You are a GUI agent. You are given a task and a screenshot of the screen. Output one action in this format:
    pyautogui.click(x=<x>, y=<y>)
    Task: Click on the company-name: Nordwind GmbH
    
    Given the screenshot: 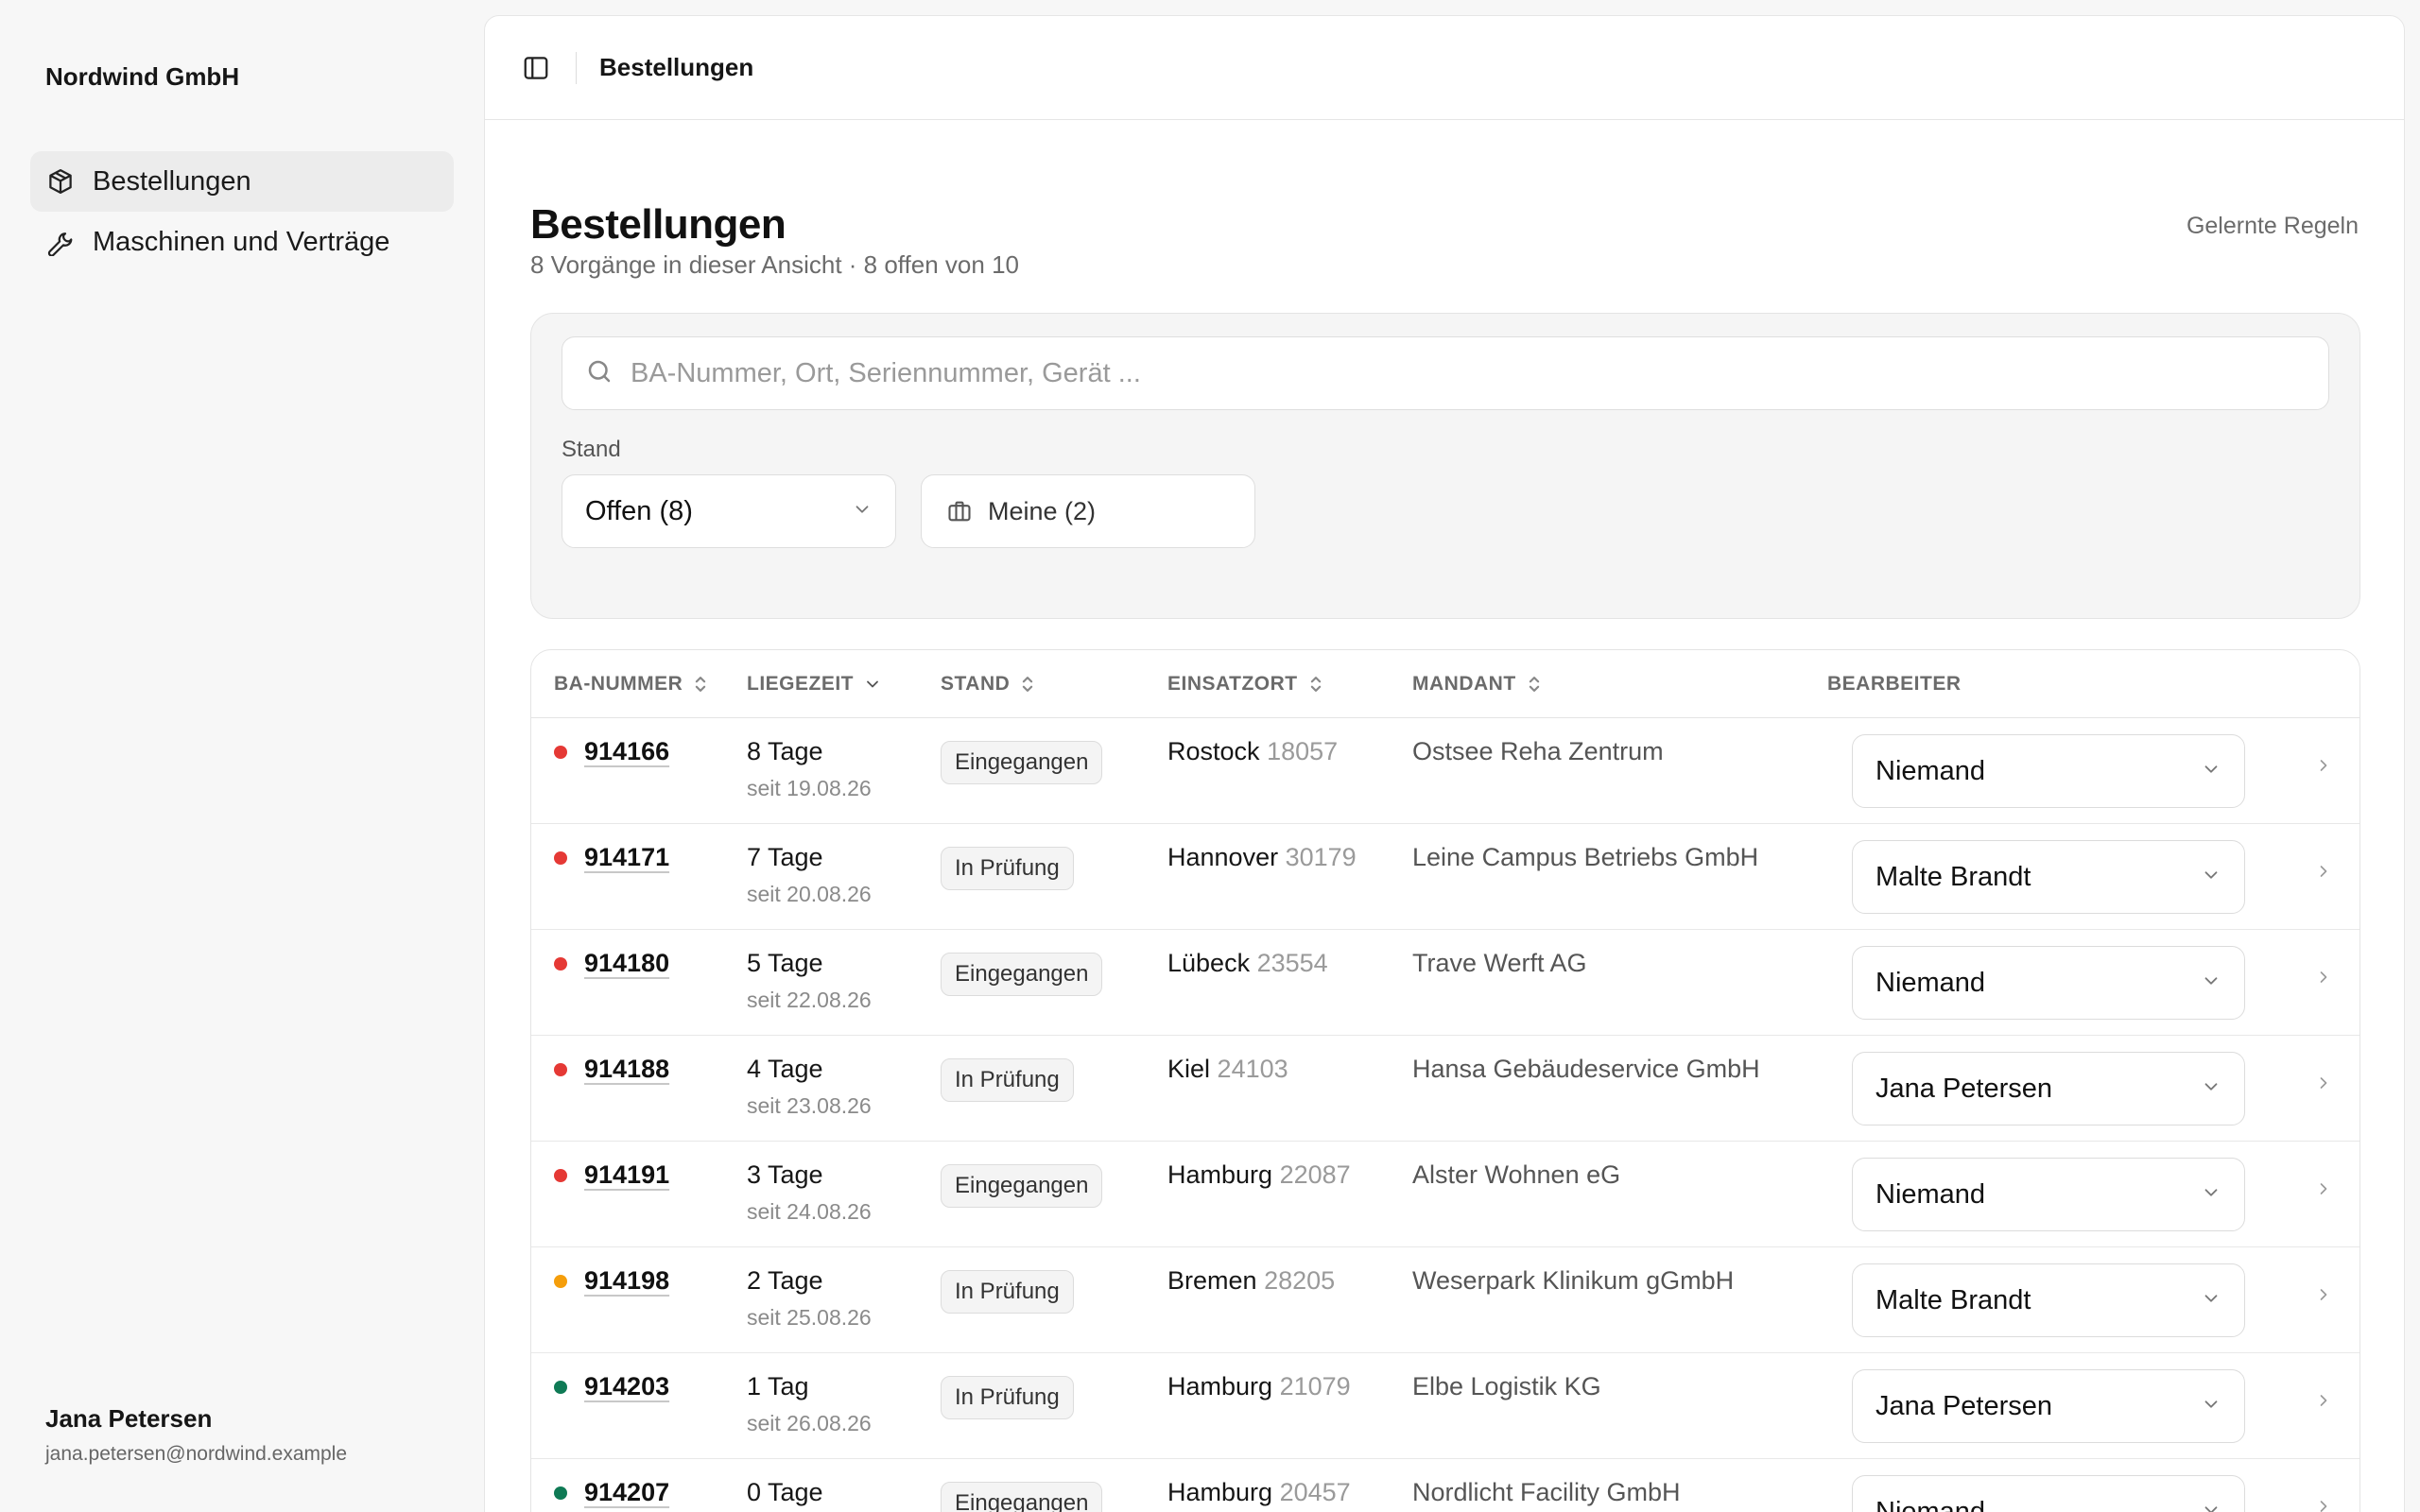 What is the action you would take?
    pyautogui.click(x=142, y=76)
    